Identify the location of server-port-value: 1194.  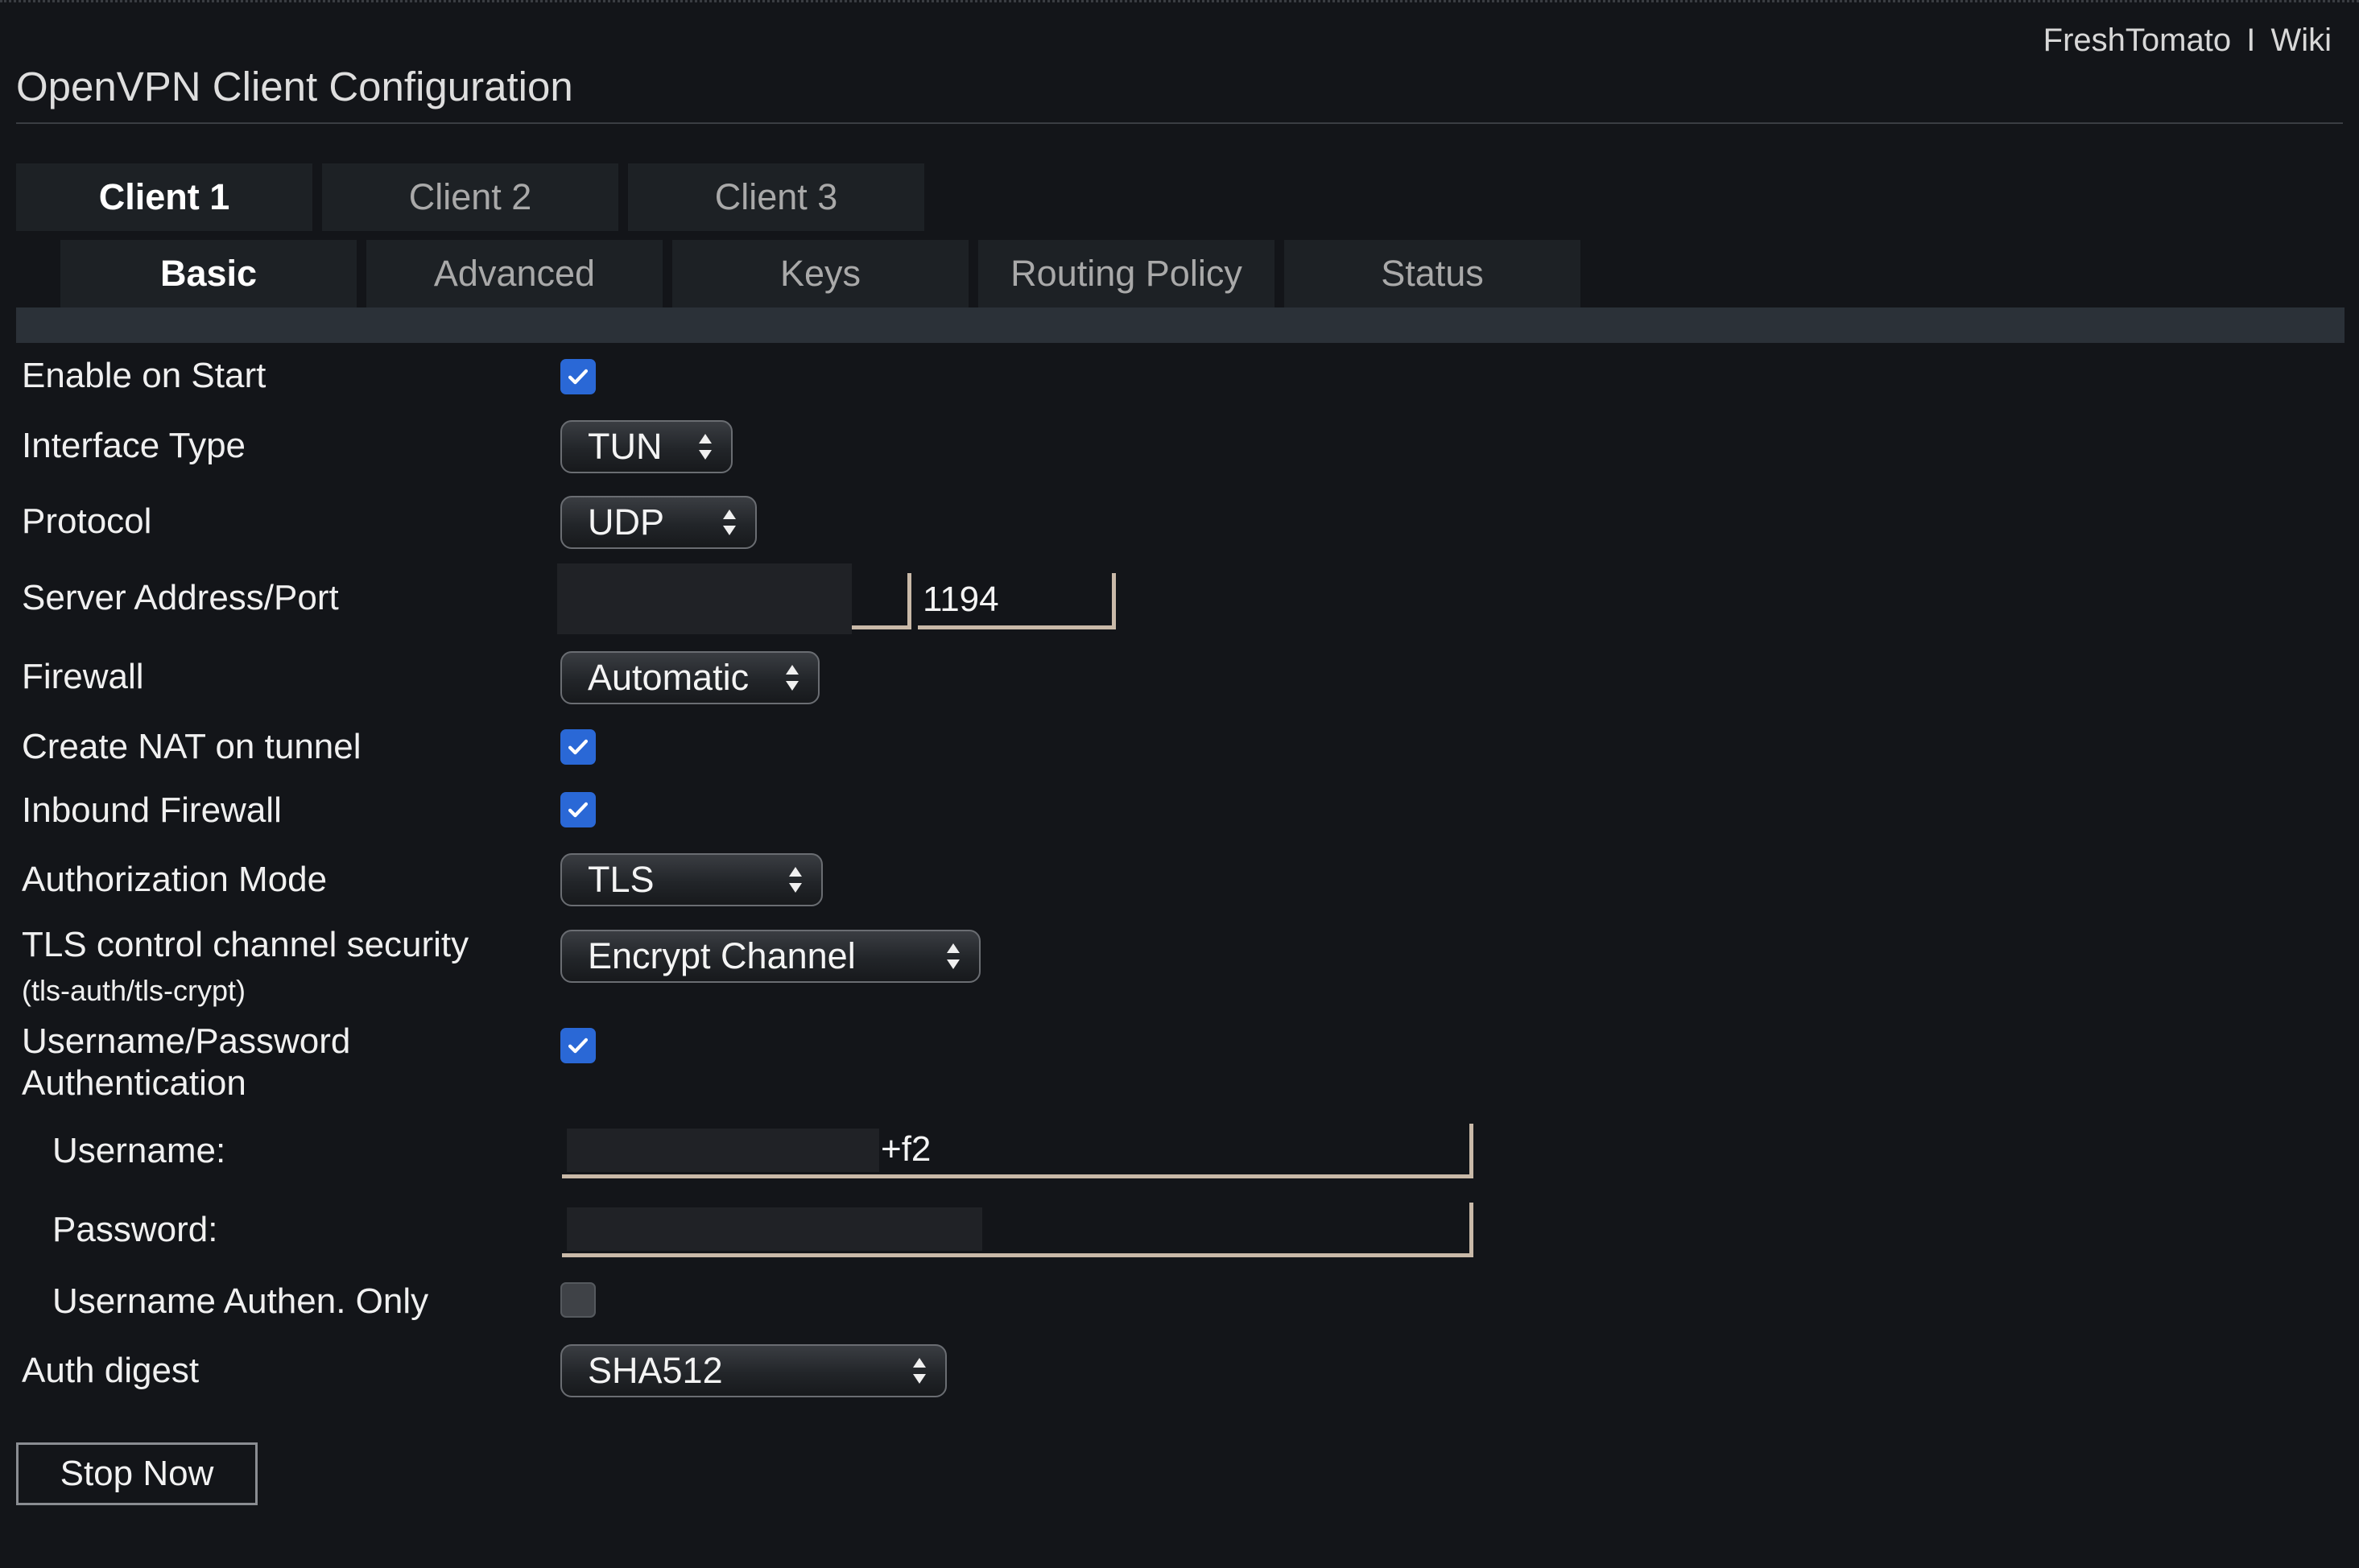
(961, 599).